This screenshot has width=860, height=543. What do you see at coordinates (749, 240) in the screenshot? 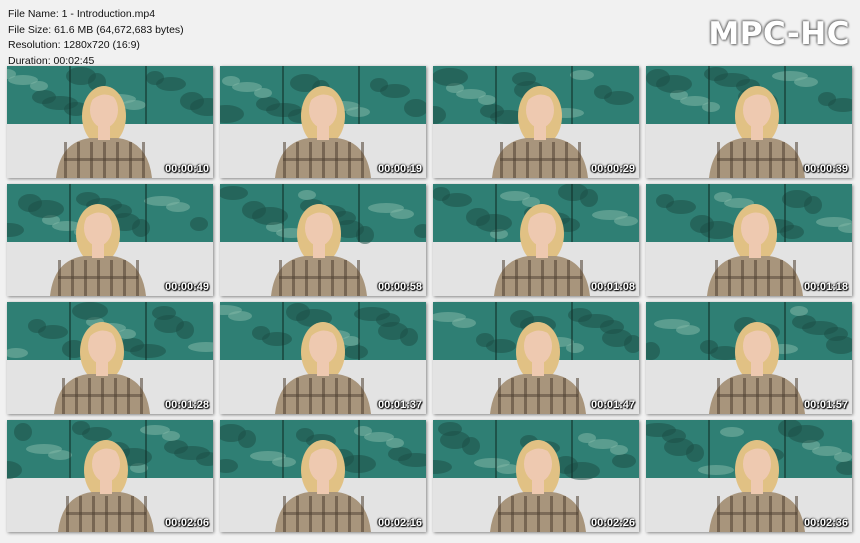
I see `thumbnail: 00:01:18` at bounding box center [749, 240].